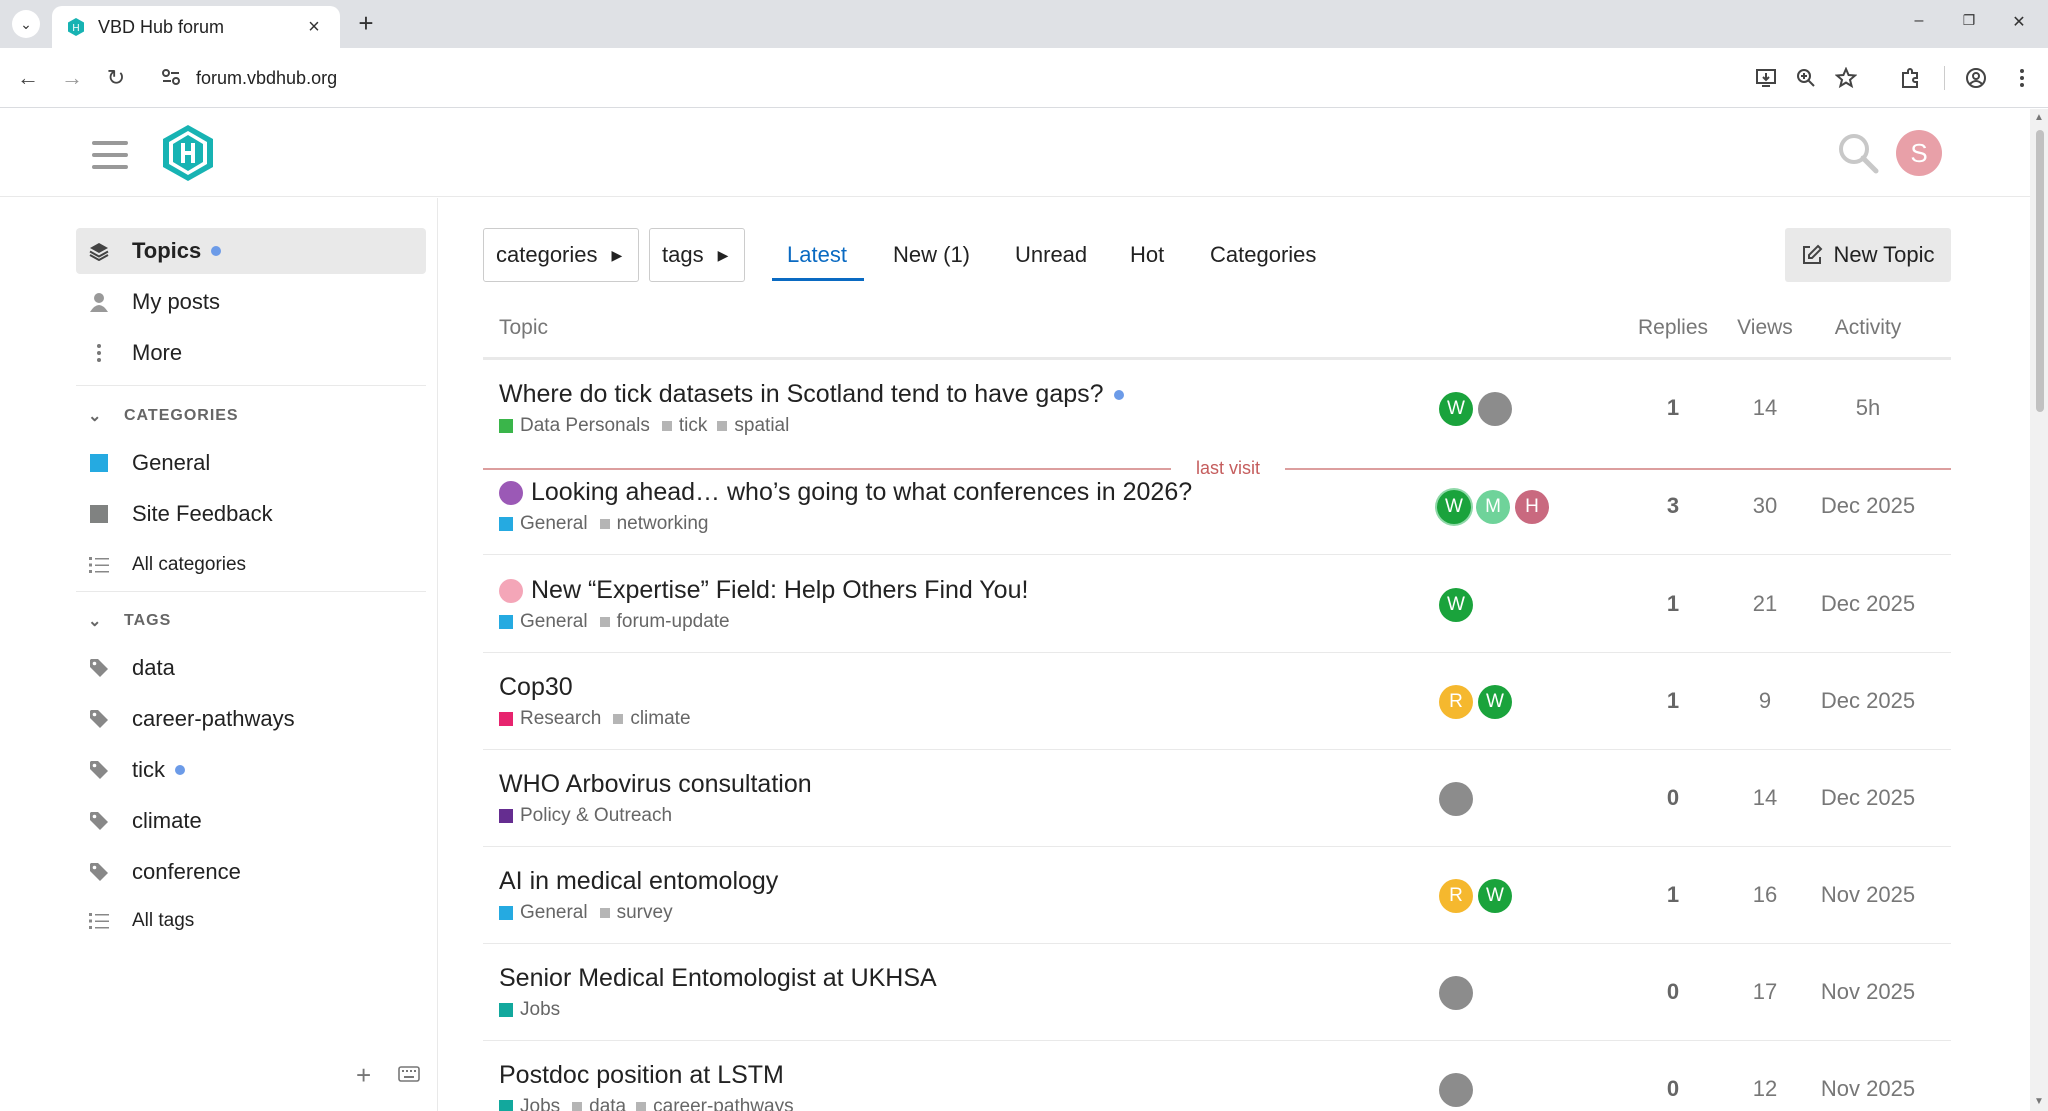 This screenshot has width=2048, height=1111. What do you see at coordinates (116, 78) in the screenshot?
I see `reload-icon: ↻` at bounding box center [116, 78].